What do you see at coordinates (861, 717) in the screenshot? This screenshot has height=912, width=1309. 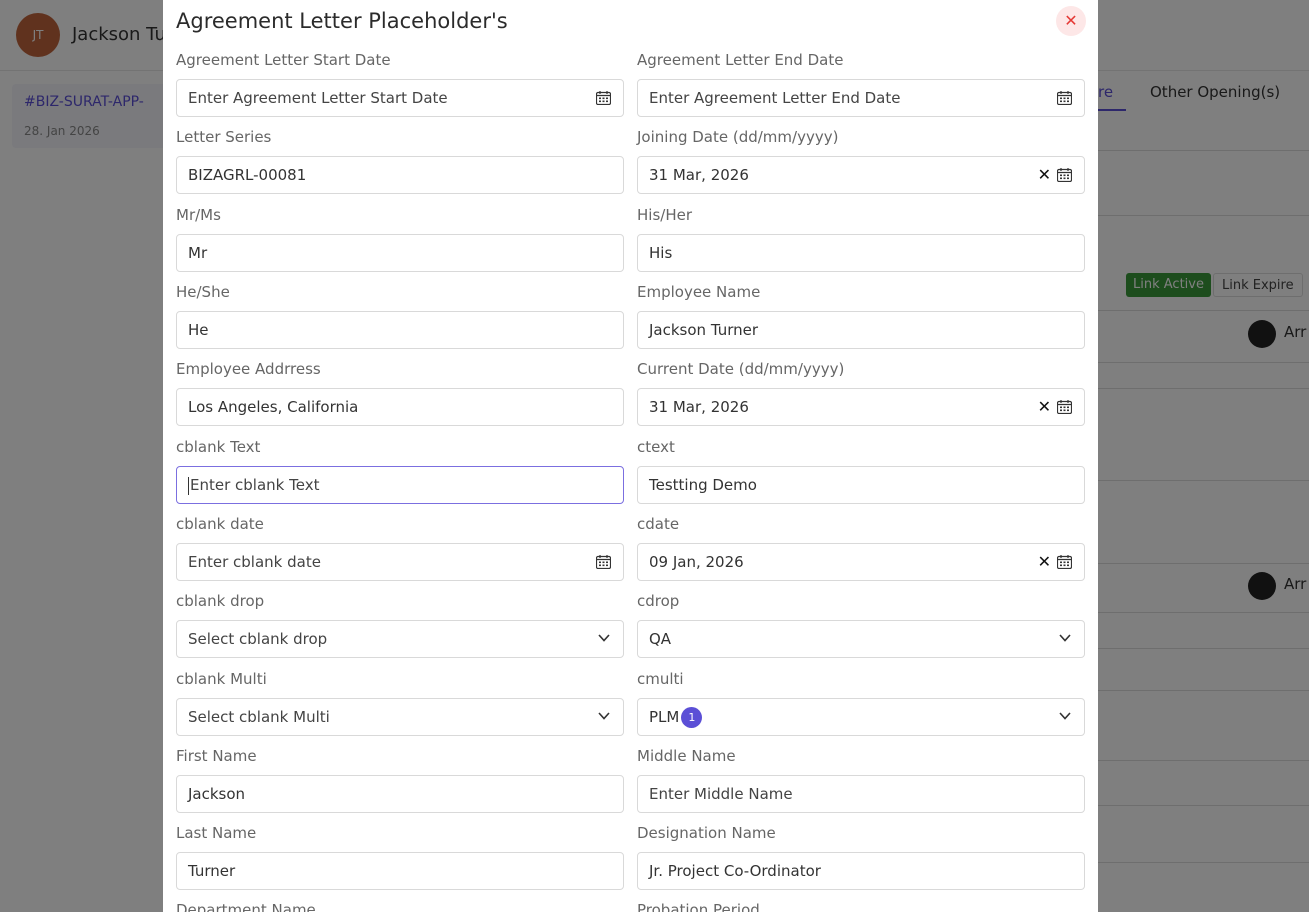 I see `cmulti-select: PLM 1` at bounding box center [861, 717].